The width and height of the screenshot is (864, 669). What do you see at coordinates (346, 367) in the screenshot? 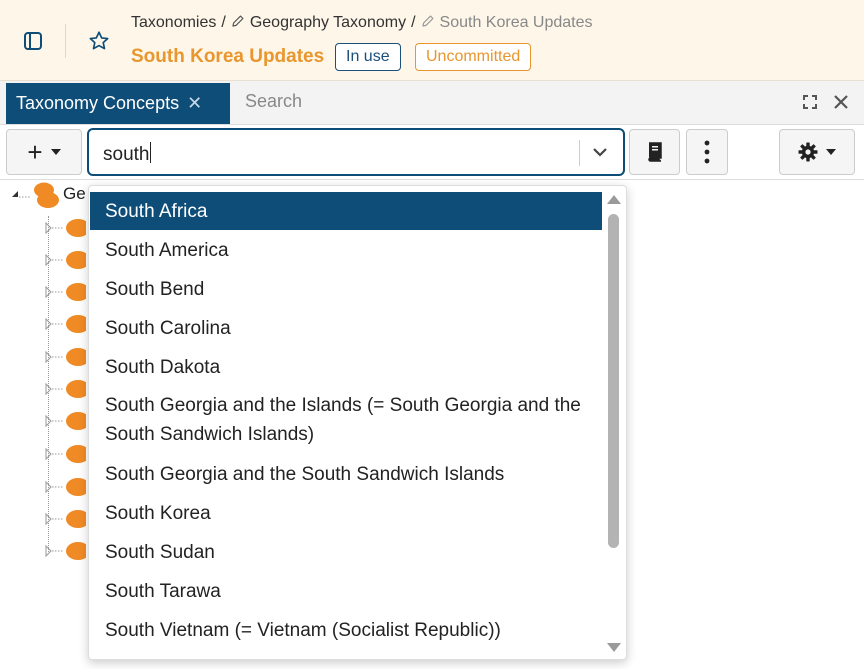
I see `suggestion-option: South Dakota` at bounding box center [346, 367].